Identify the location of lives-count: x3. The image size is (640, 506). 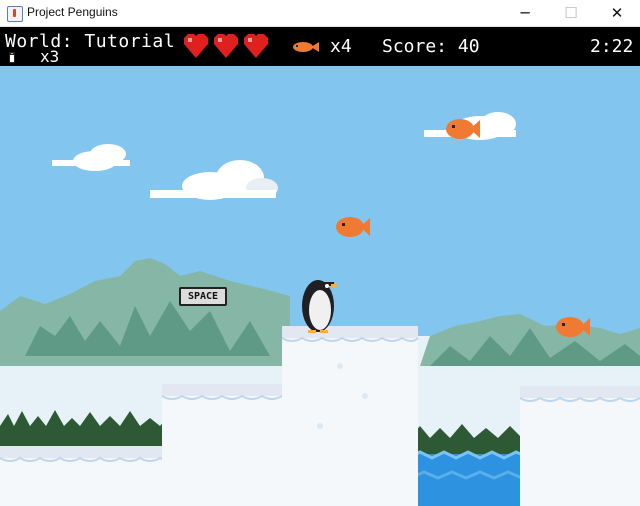
(50, 56).